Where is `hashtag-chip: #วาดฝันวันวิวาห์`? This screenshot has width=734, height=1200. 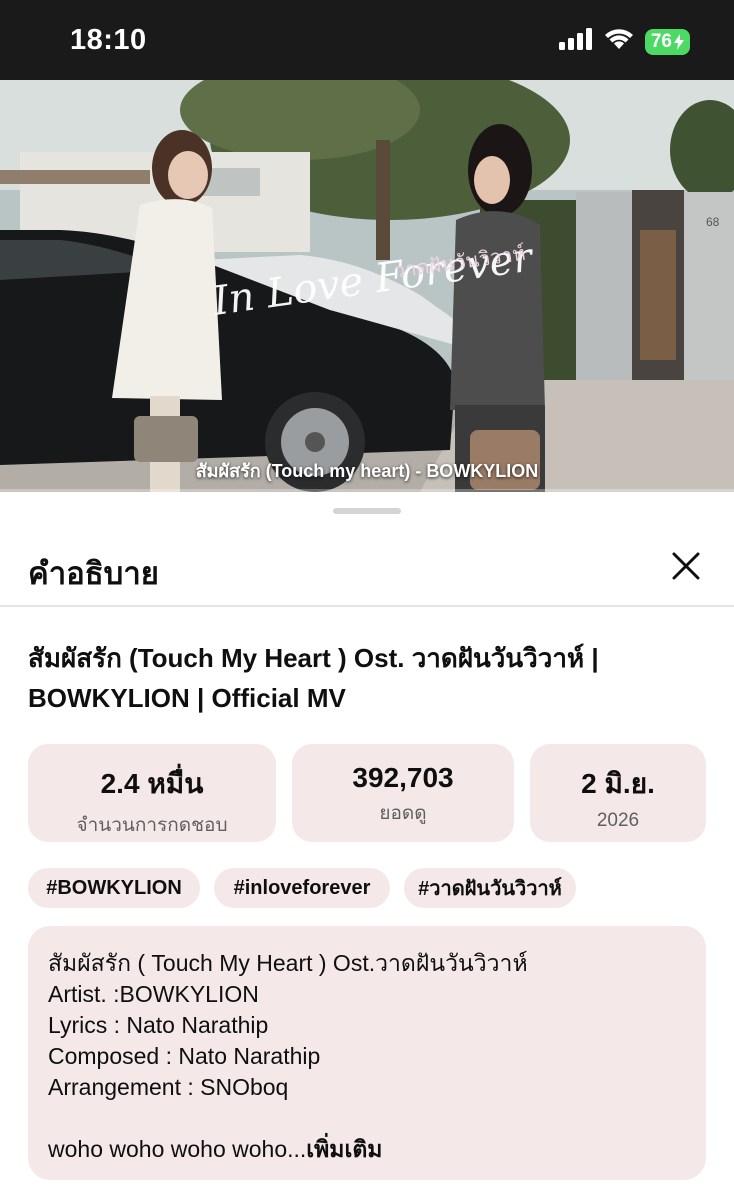
hashtag-chip: #วาดฝันวันวิวาห์ is located at coordinates (490, 888).